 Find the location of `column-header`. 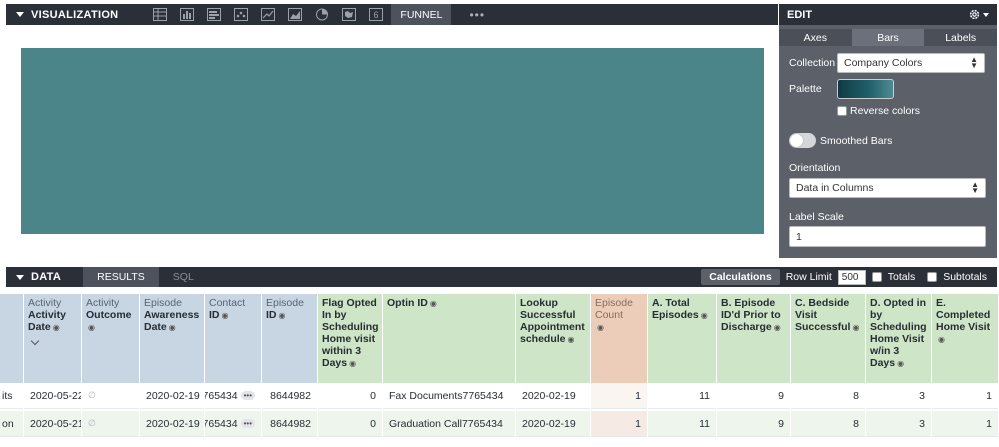

column-header is located at coordinates (11, 338).